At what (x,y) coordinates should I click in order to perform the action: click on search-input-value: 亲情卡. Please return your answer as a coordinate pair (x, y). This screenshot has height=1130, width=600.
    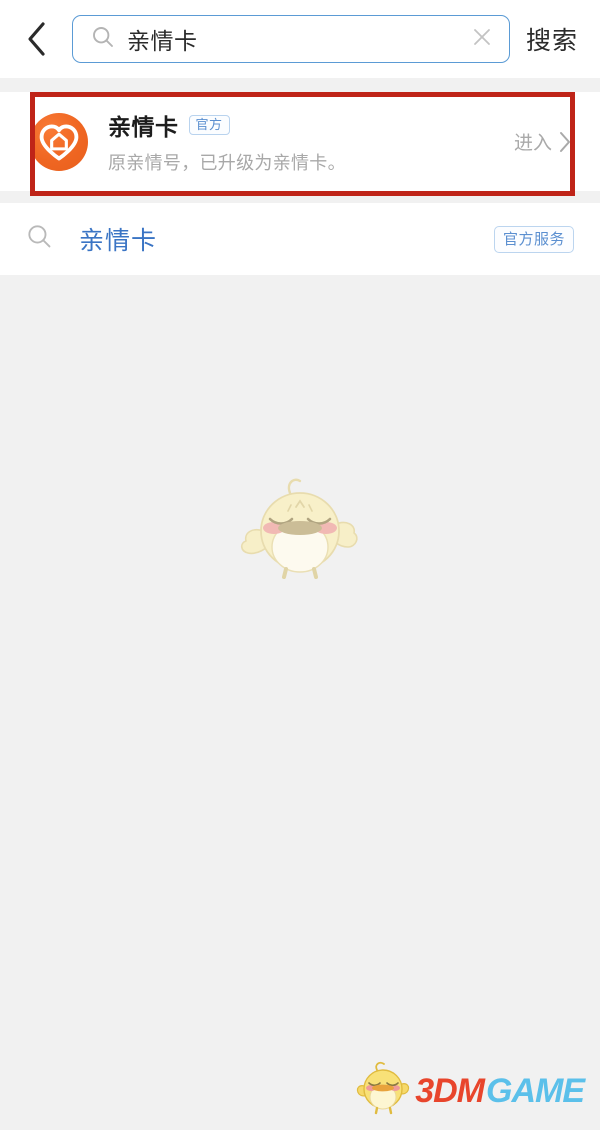
    Looking at the image, I should click on (292, 39).